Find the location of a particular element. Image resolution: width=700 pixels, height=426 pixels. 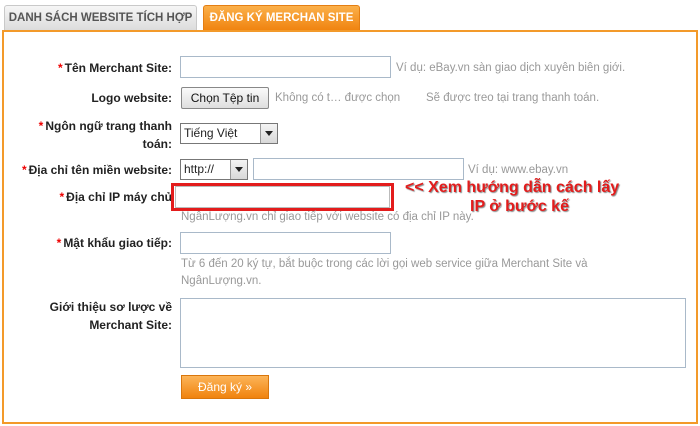

register-button: Đăng ký » is located at coordinates (225, 387).